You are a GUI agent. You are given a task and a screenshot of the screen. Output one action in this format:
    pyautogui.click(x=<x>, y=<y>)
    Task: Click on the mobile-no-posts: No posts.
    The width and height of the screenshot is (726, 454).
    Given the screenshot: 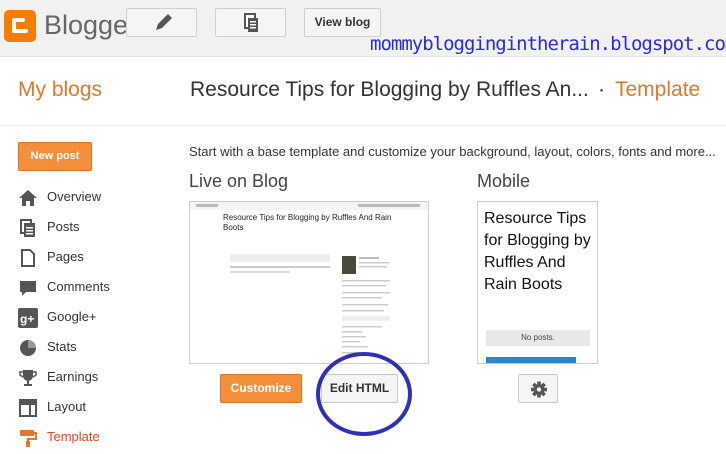 What is the action you would take?
    pyautogui.click(x=538, y=338)
    